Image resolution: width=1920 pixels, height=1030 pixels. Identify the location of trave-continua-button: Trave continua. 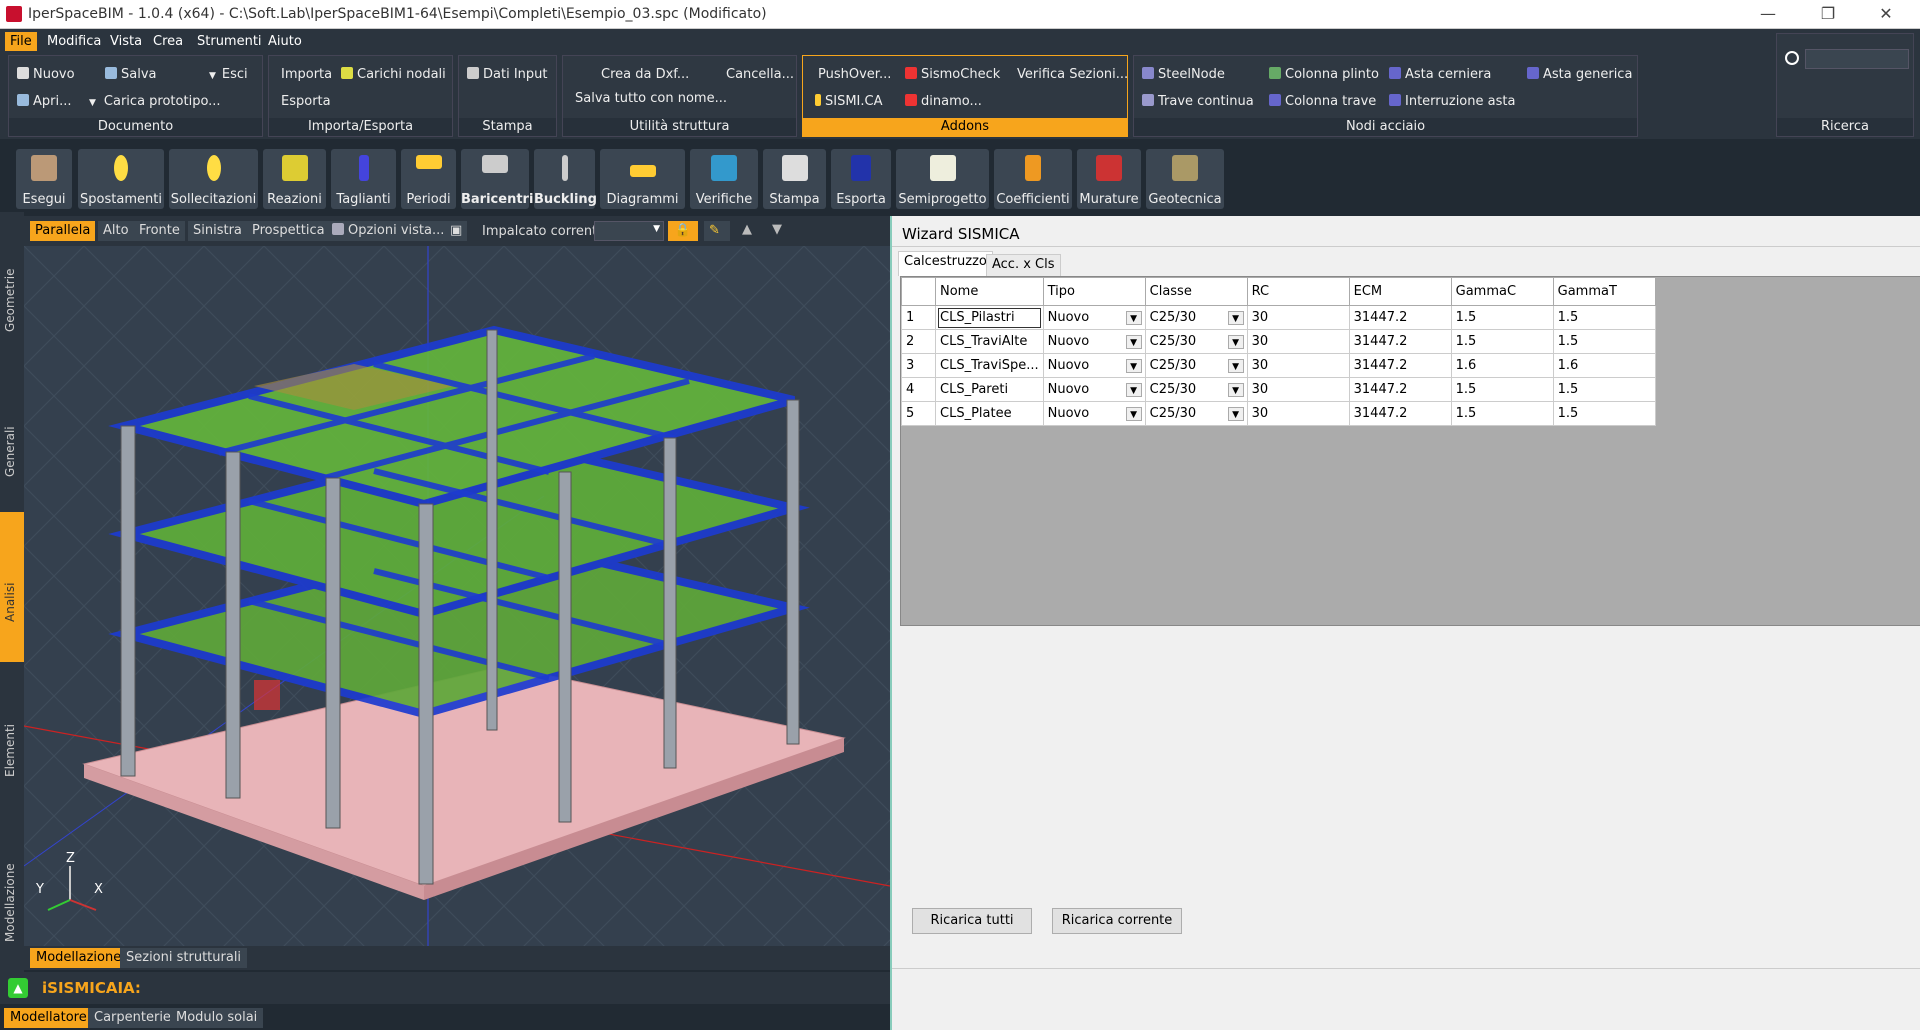
(1198, 102).